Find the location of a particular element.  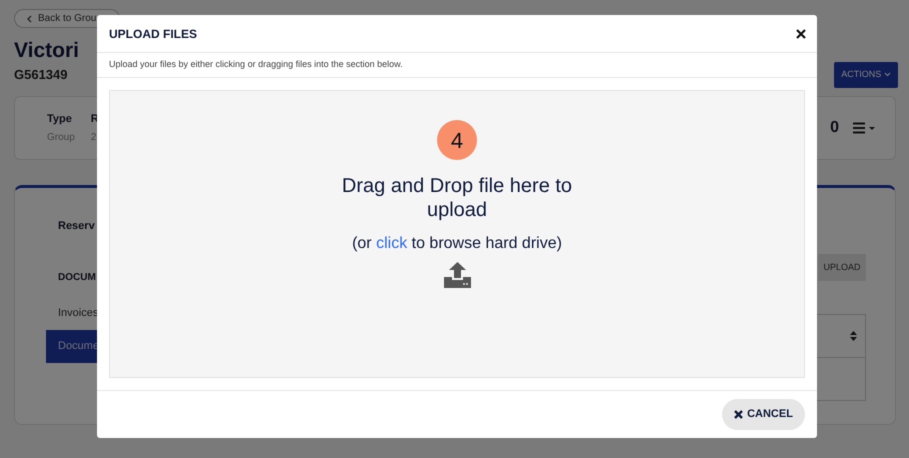

close-button is located at coordinates (801, 33).